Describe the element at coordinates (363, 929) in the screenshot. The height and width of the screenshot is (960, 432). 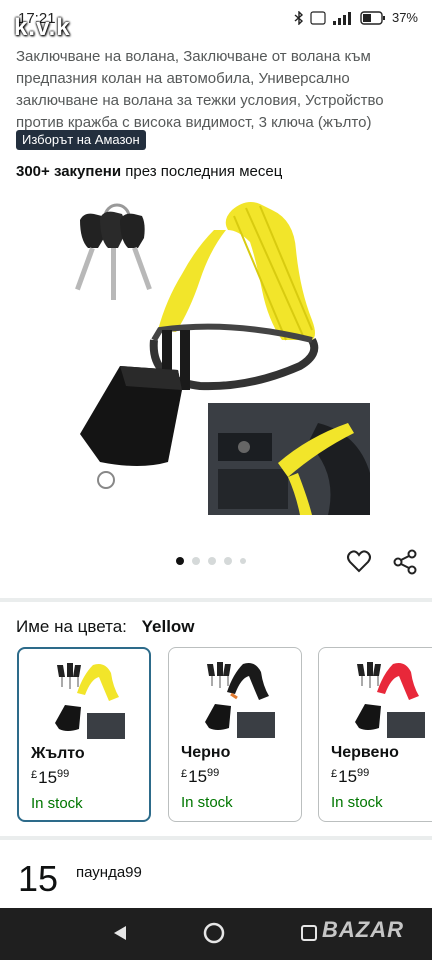
I see `watermark: BAZAR` at that location.